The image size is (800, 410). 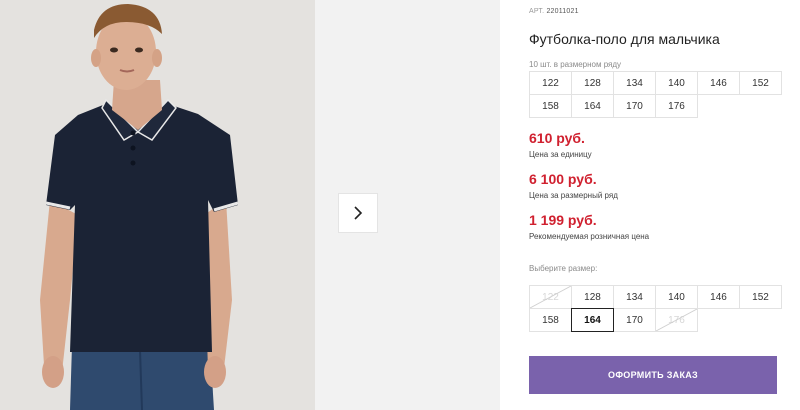 I want to click on size-option-unavailable: 122, so click(x=550, y=297).